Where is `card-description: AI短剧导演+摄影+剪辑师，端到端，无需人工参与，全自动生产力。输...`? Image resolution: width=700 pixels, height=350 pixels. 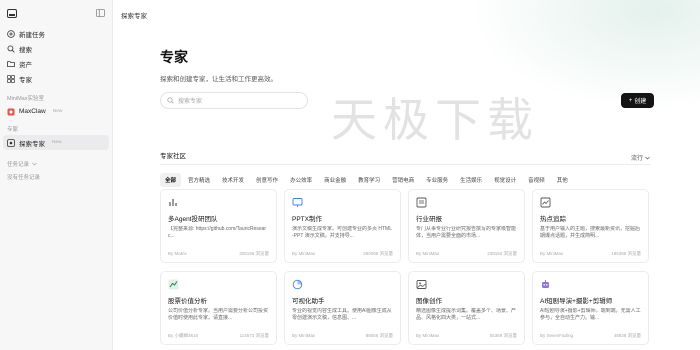 card-description: AI短剧导演+摄影+剪辑师，端到端，无需人工参与，全自动生产力。输... is located at coordinates (590, 314).